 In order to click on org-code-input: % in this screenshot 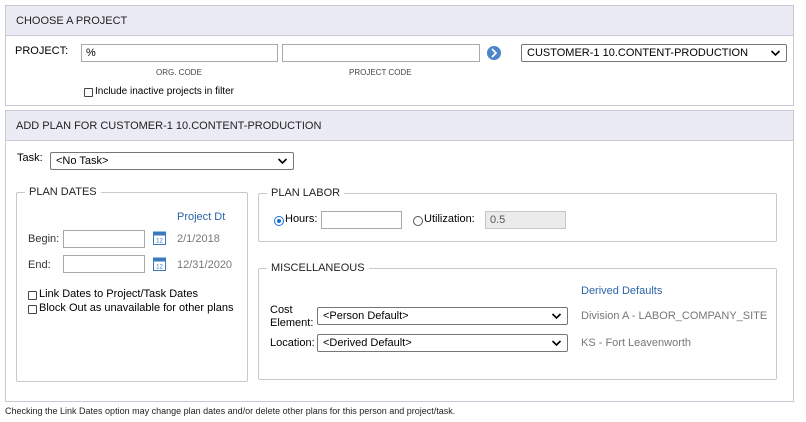, I will do `click(179, 53)`.